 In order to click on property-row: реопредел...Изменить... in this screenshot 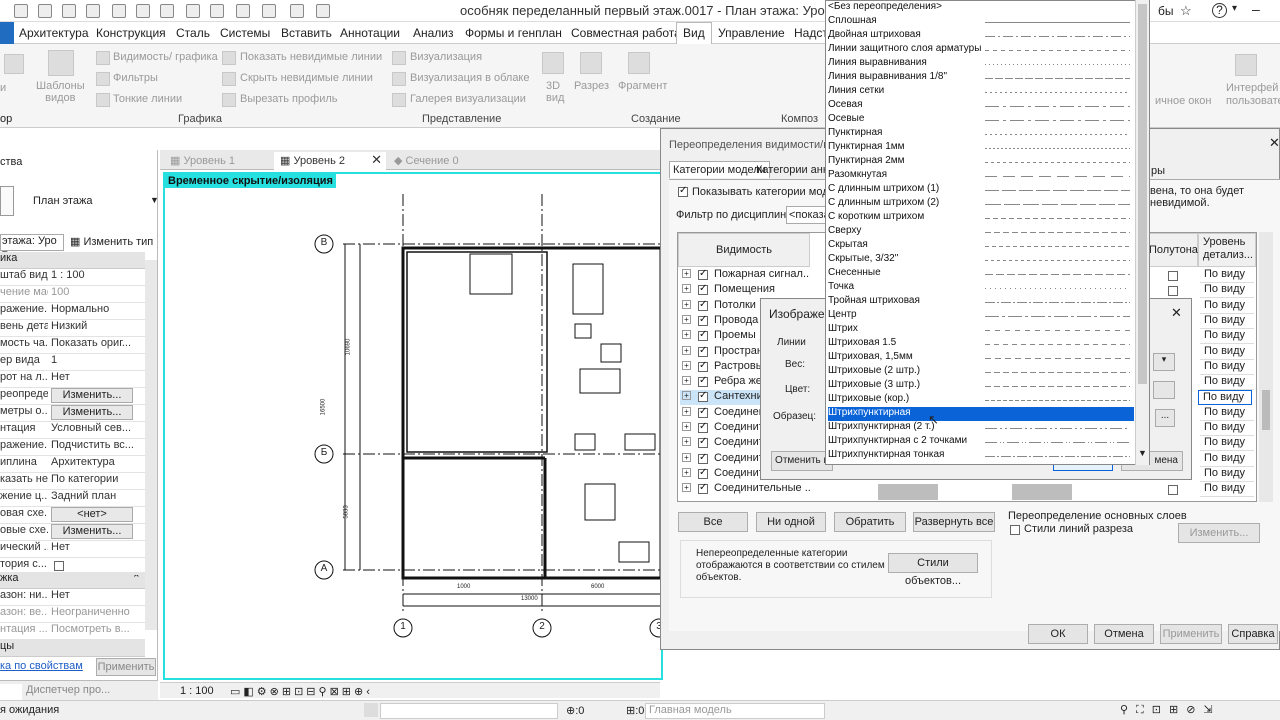, I will do `click(72, 396)`.